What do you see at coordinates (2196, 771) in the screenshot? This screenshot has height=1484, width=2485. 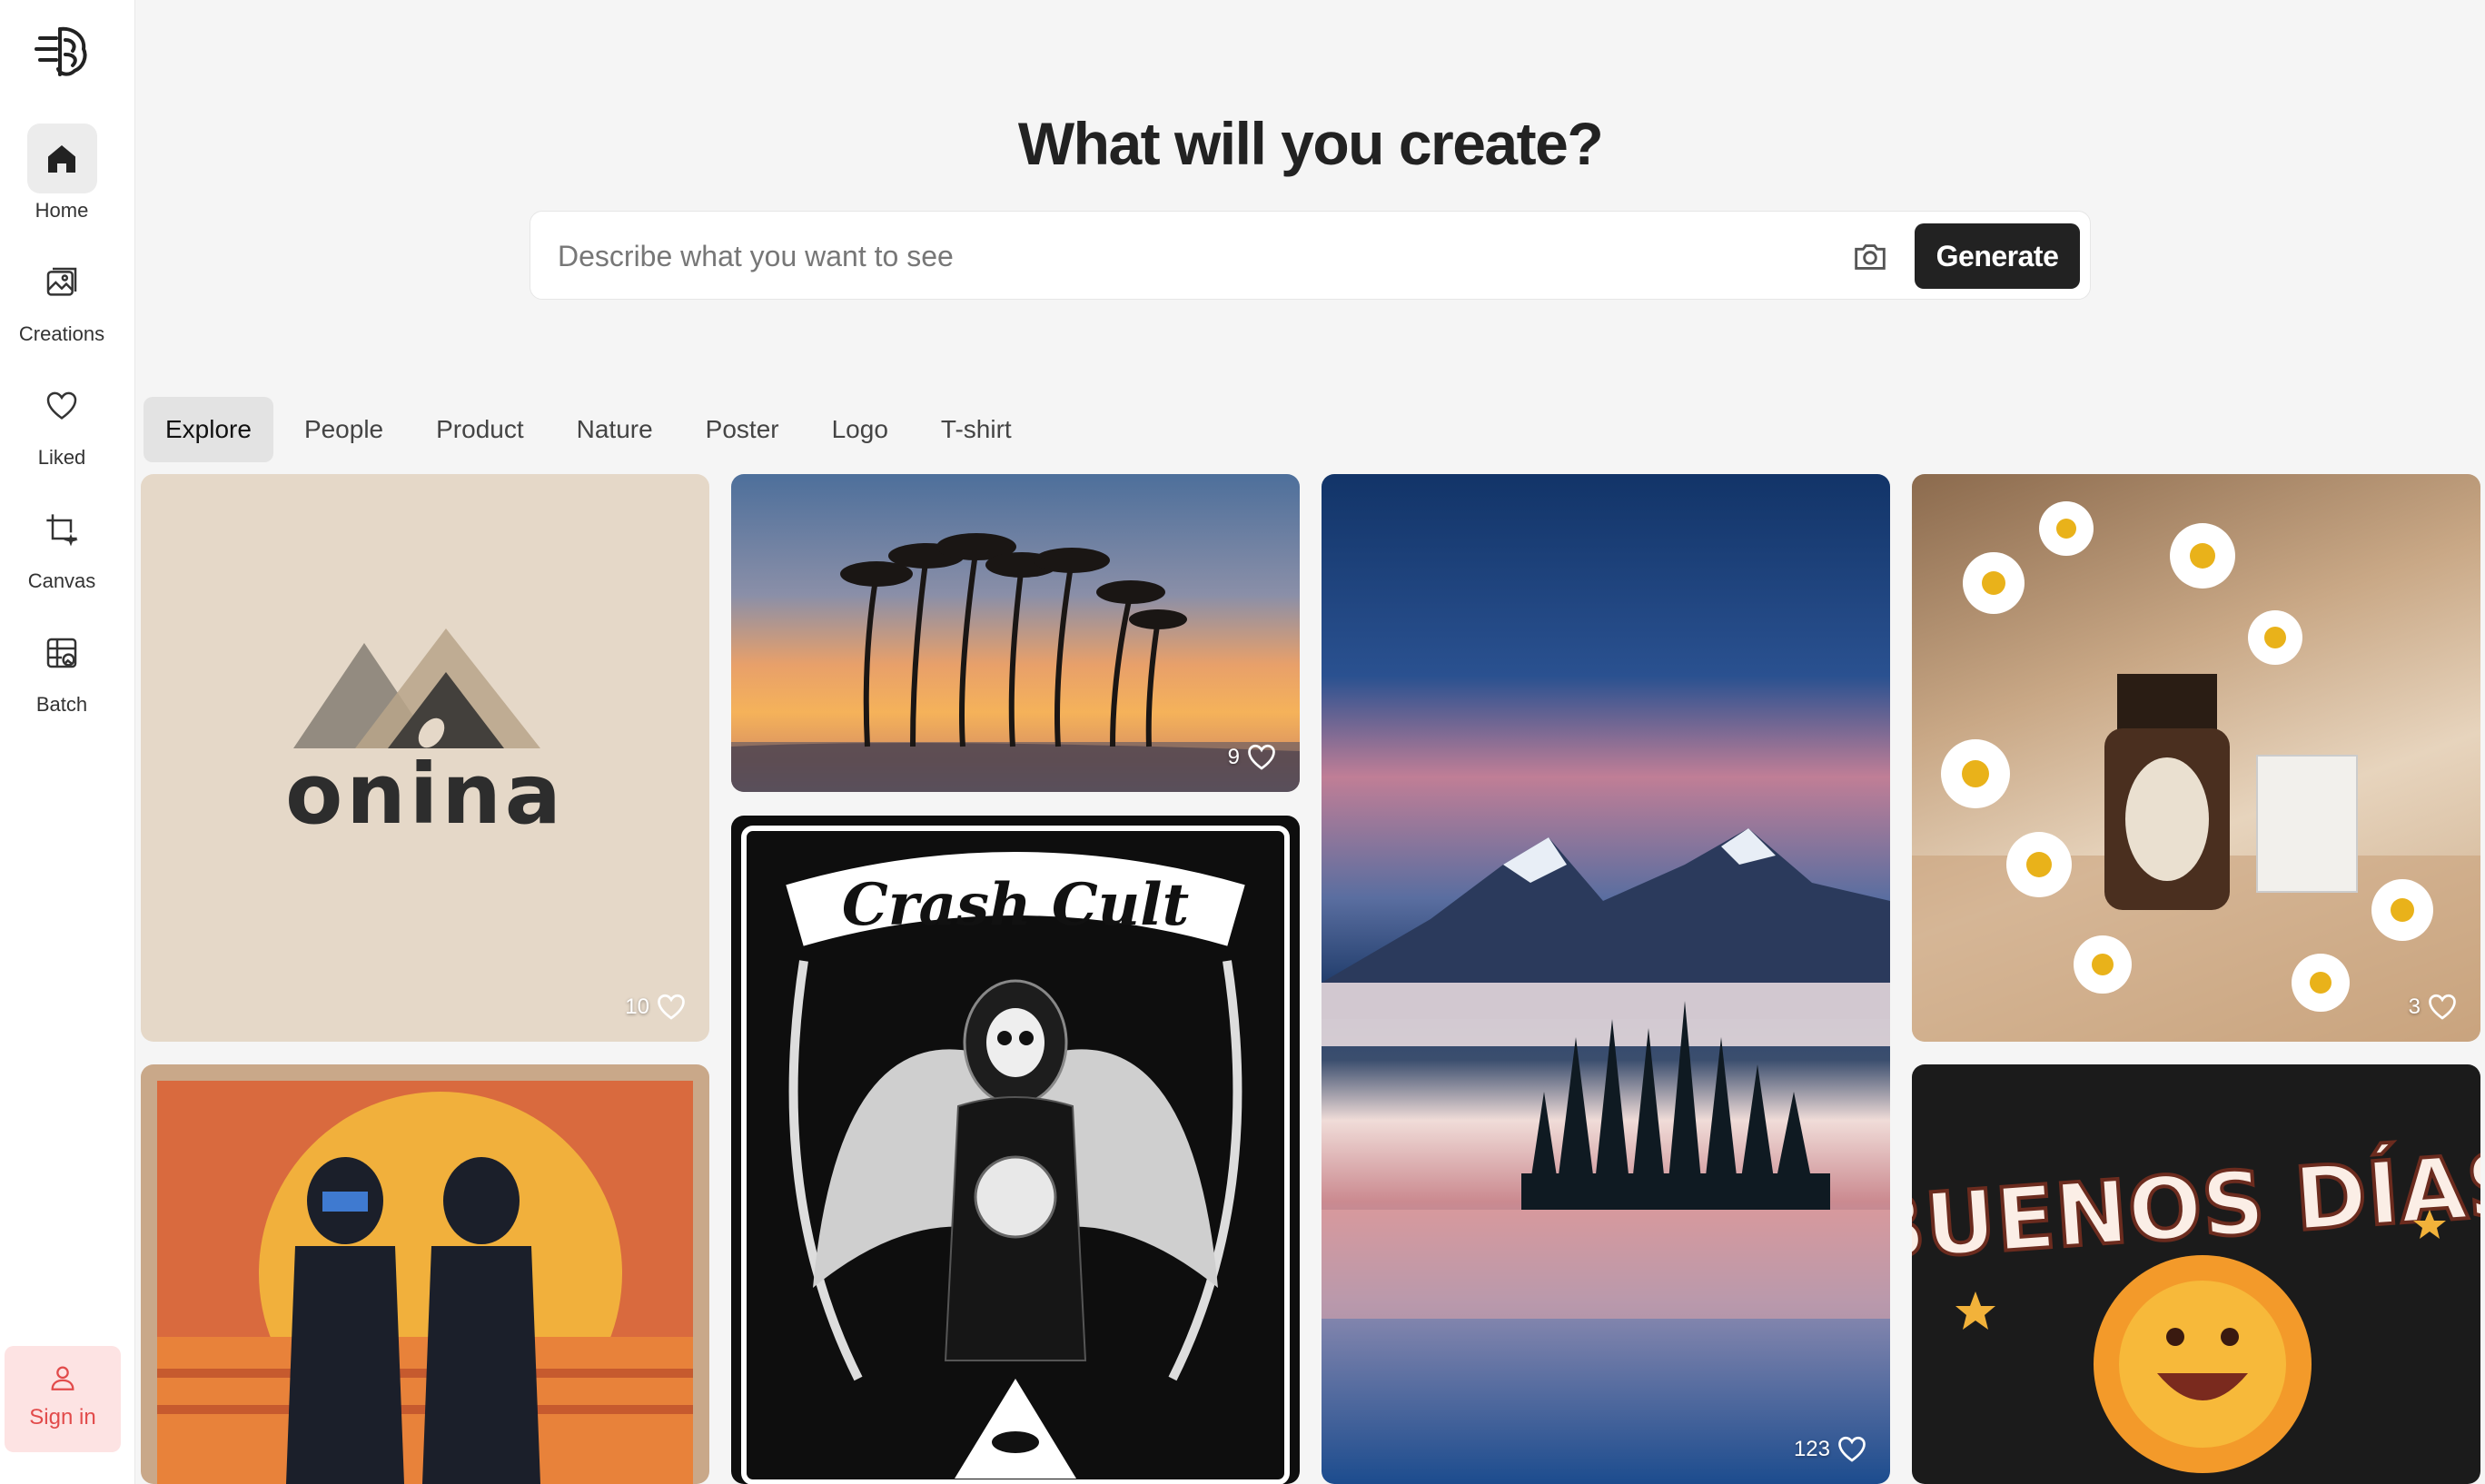 I see `chamomile-product-image` at bounding box center [2196, 771].